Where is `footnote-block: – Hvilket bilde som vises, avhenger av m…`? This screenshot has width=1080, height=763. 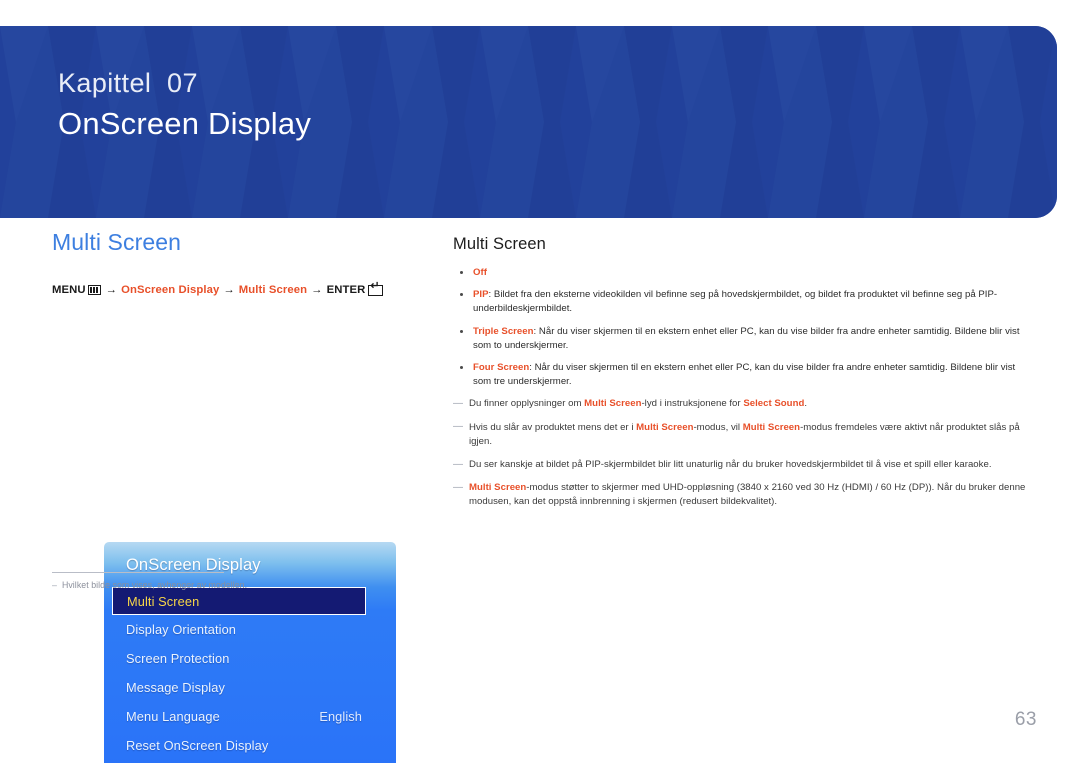
footnote-block: – Hvilket bilde som vises, avhenger av m… is located at coordinates (202, 581).